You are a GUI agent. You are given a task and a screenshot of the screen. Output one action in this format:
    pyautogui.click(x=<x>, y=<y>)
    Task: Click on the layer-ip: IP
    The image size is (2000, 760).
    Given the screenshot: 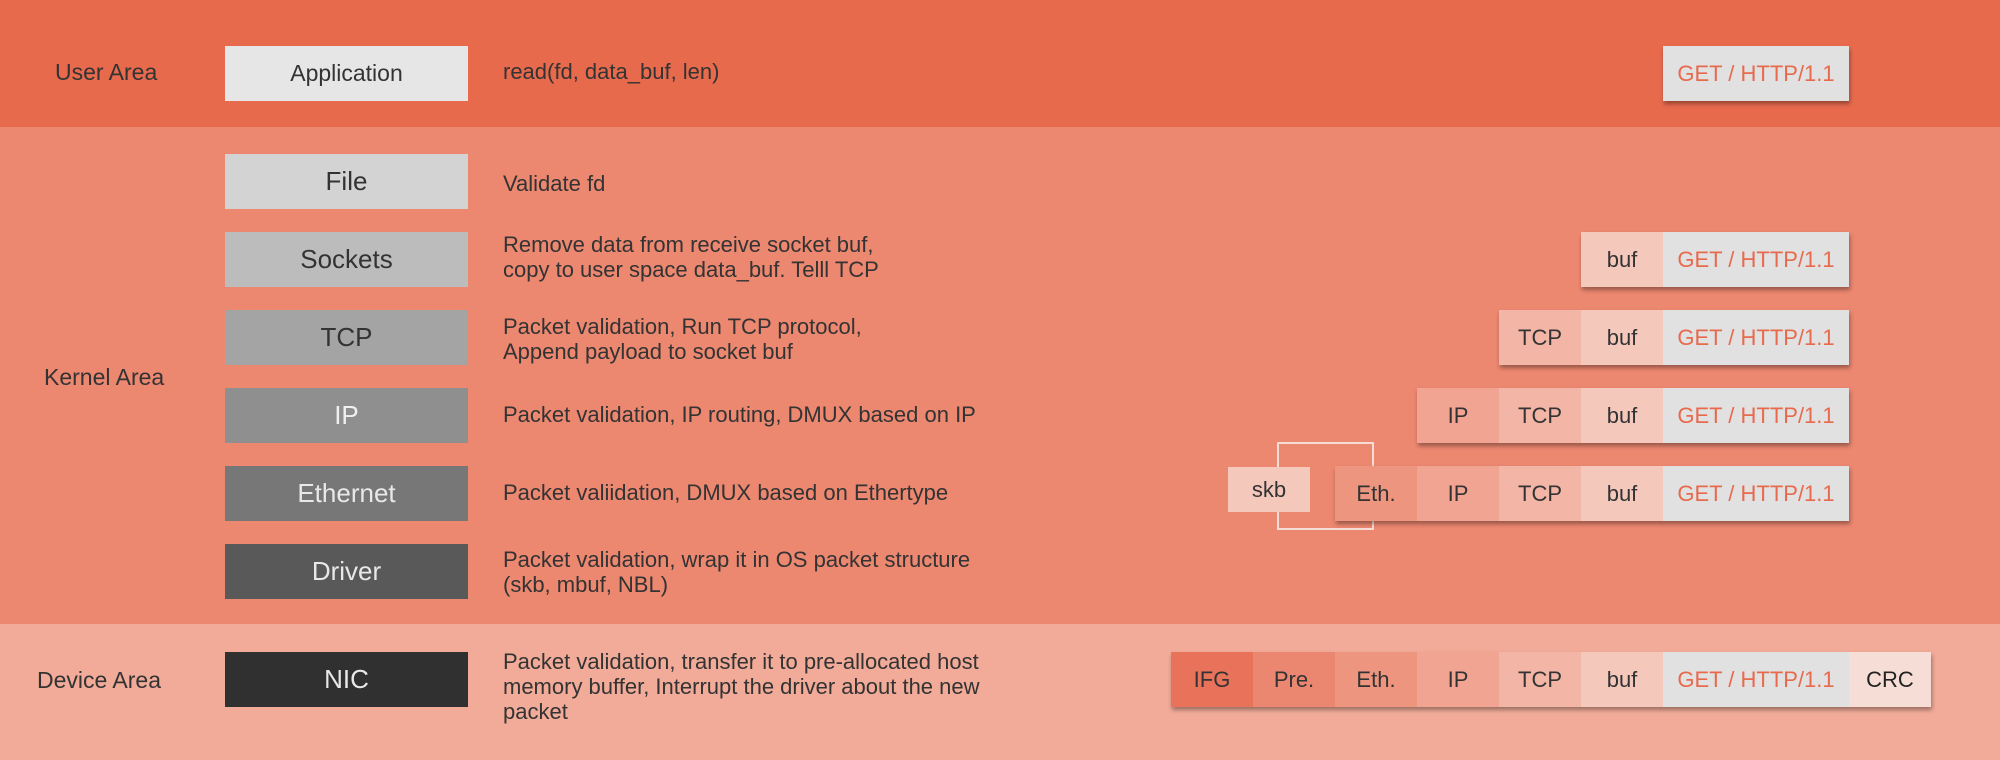 What is the action you would take?
    pyautogui.click(x=346, y=415)
    